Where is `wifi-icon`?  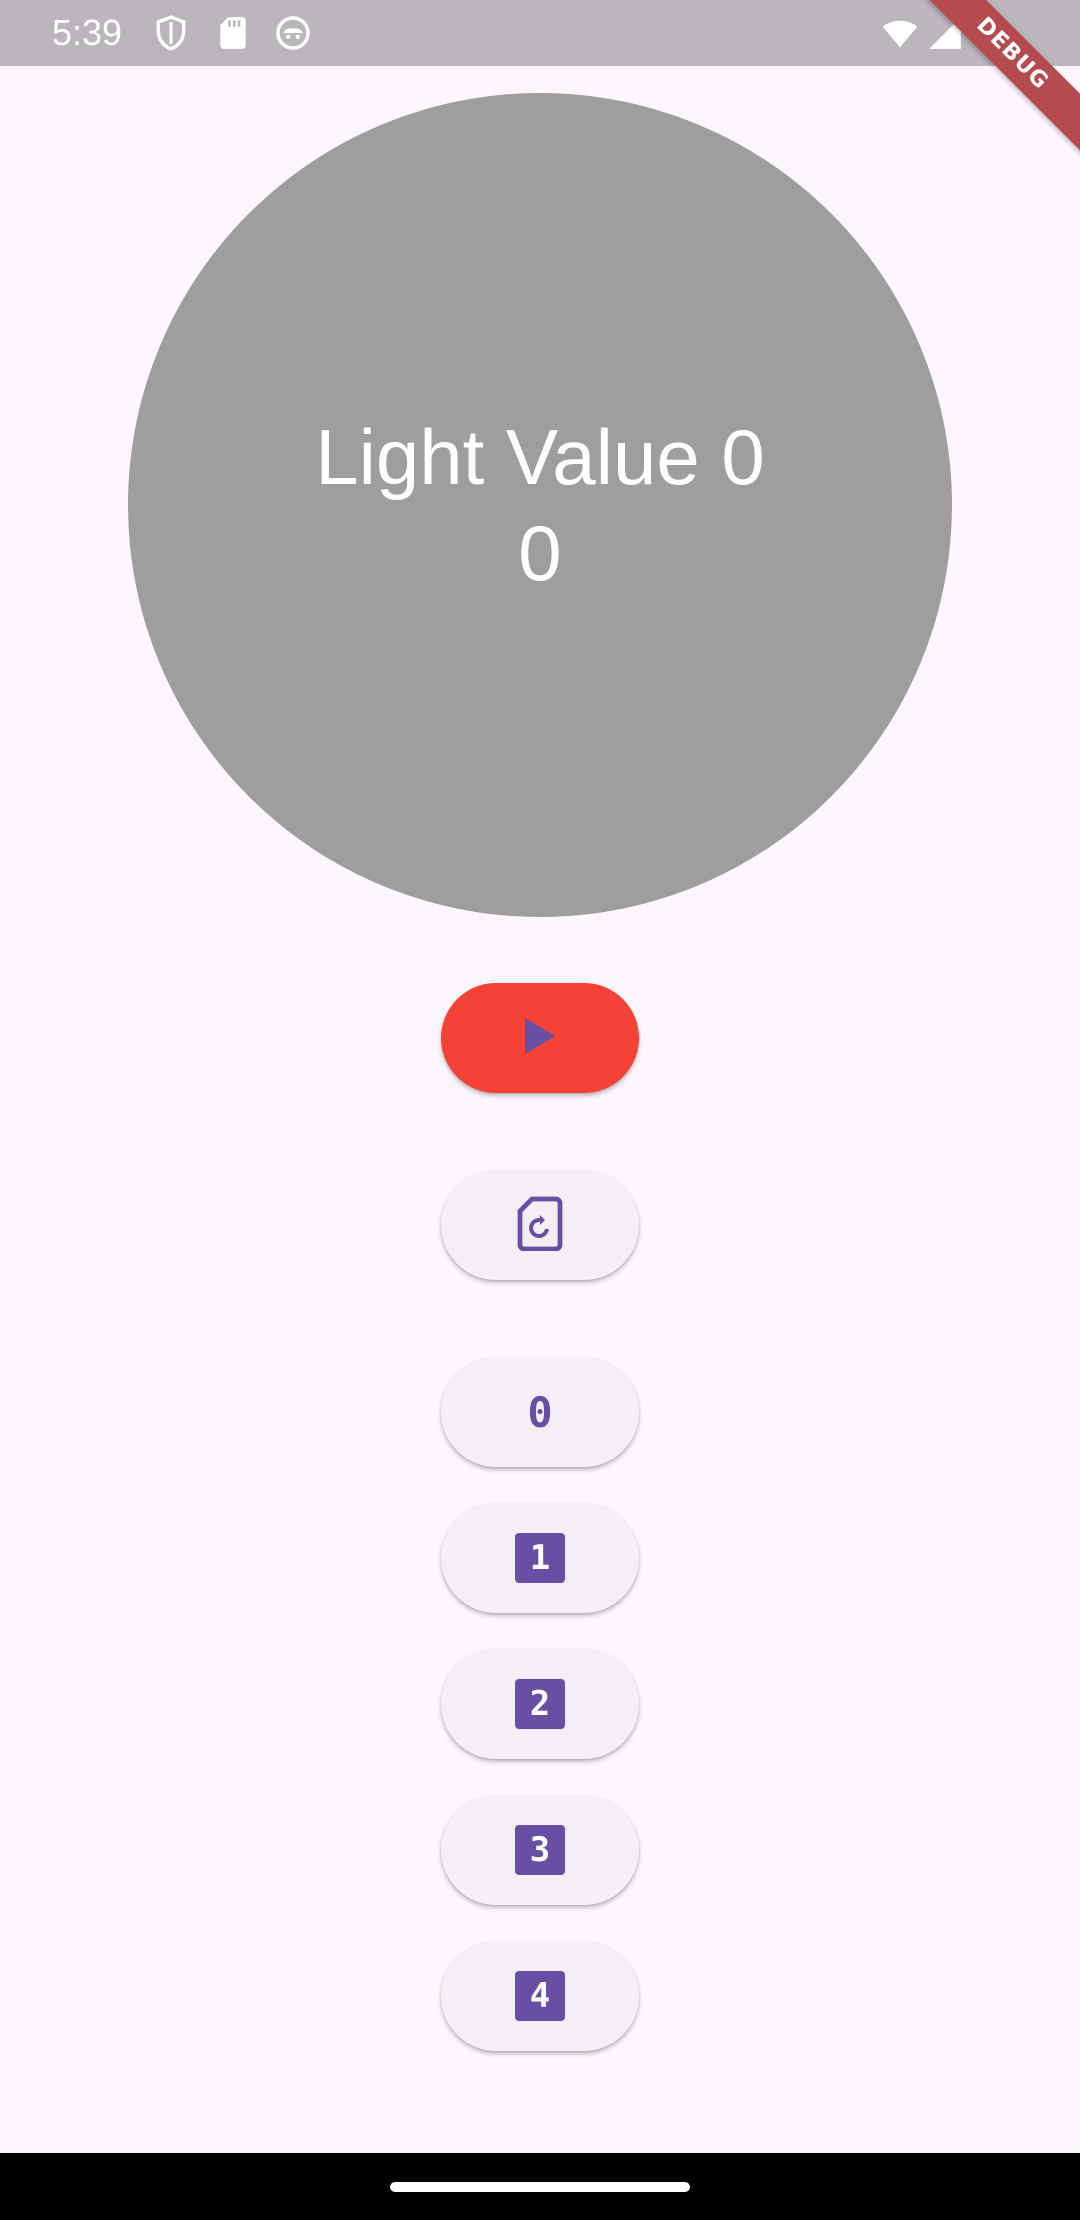 wifi-icon is located at coordinates (900, 33).